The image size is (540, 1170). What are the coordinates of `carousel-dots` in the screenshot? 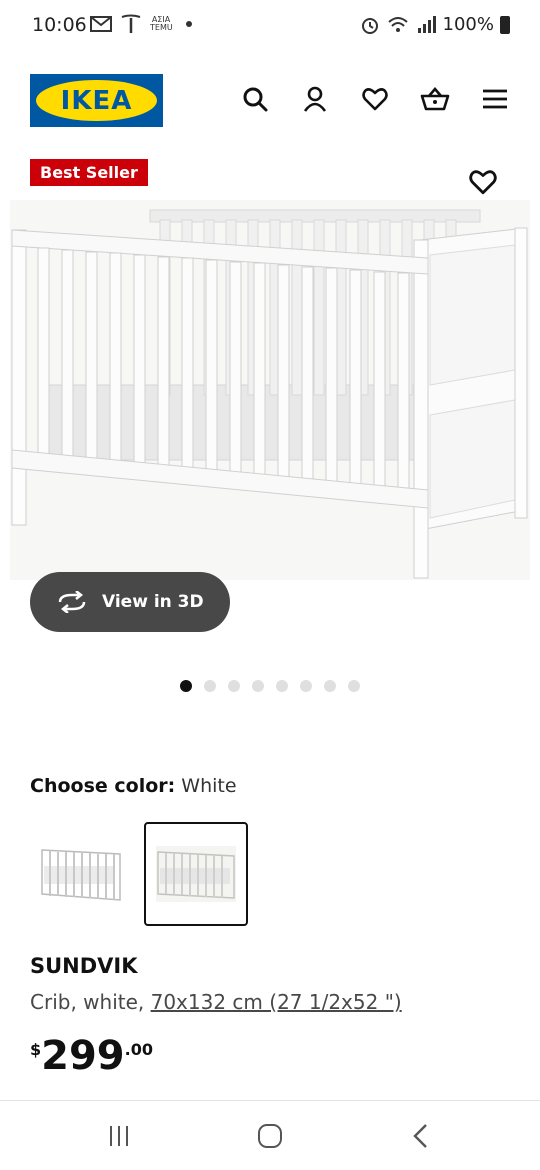 It's located at (270, 686).